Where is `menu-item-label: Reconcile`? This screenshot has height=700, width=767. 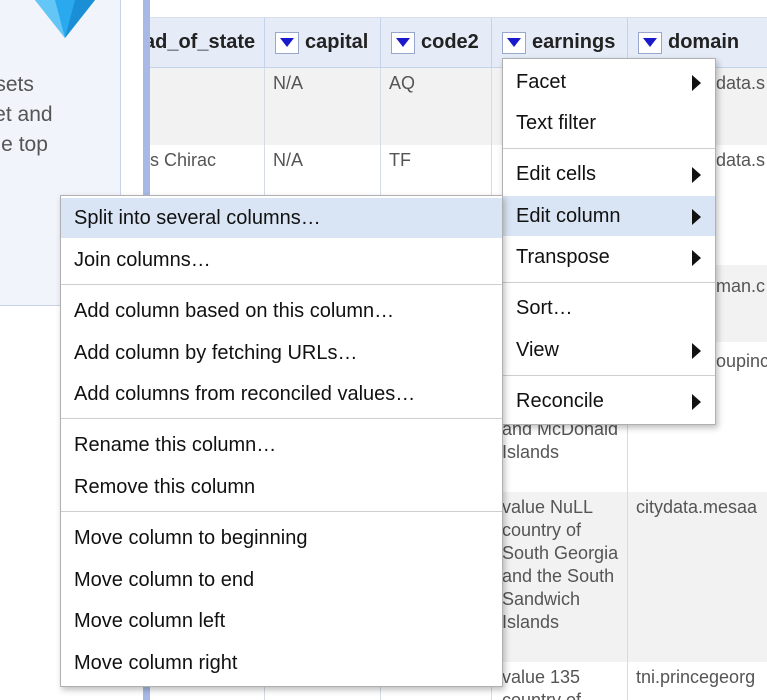 menu-item-label: Reconcile is located at coordinates (560, 400).